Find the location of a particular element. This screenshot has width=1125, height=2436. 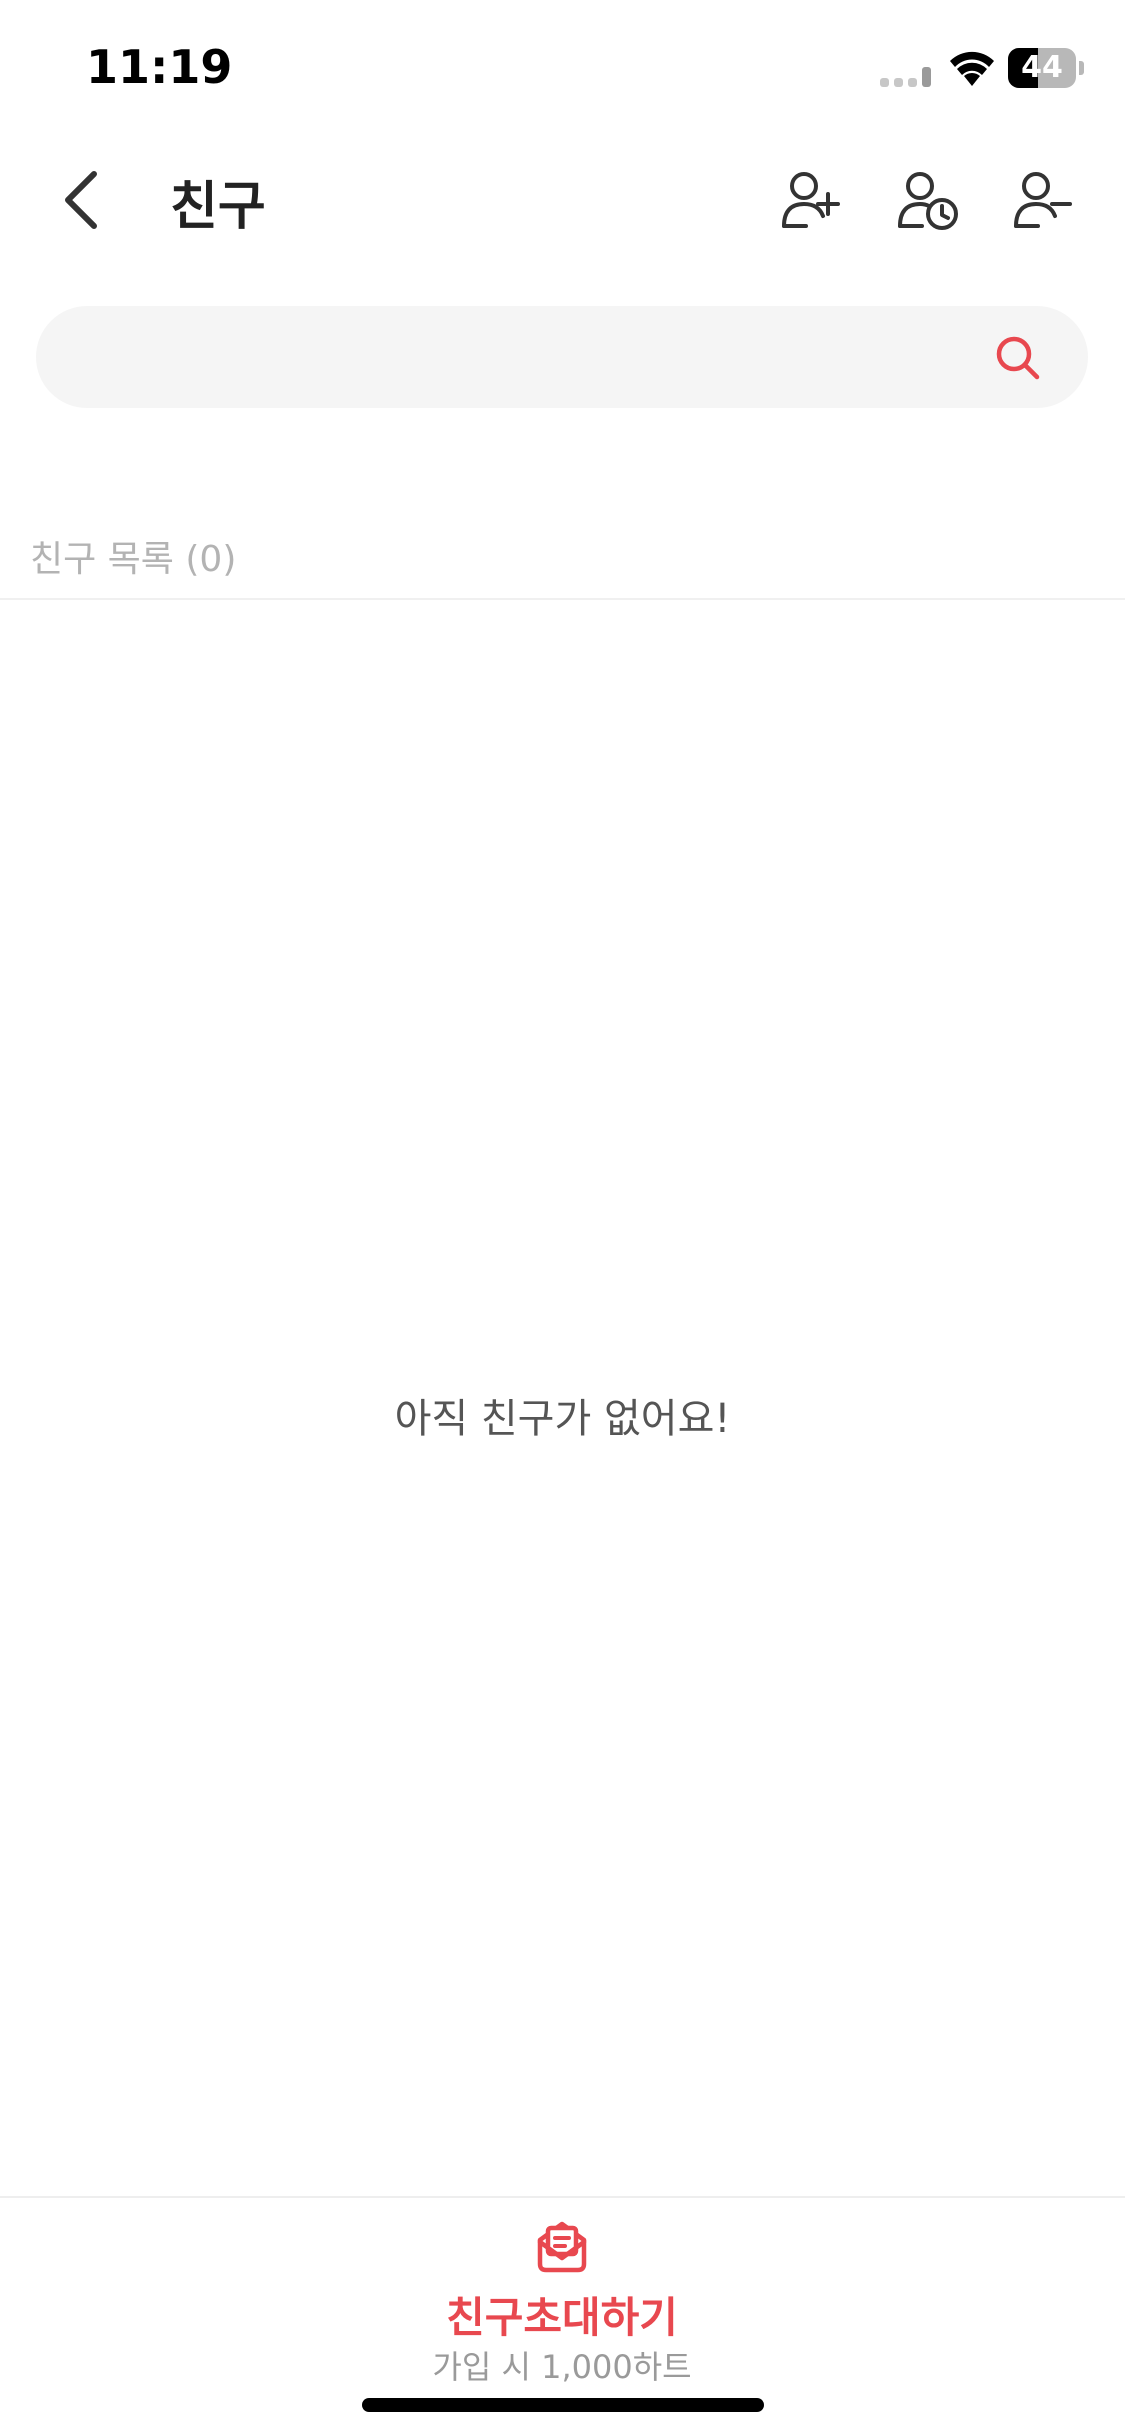

pending-friend-button is located at coordinates (928, 200).